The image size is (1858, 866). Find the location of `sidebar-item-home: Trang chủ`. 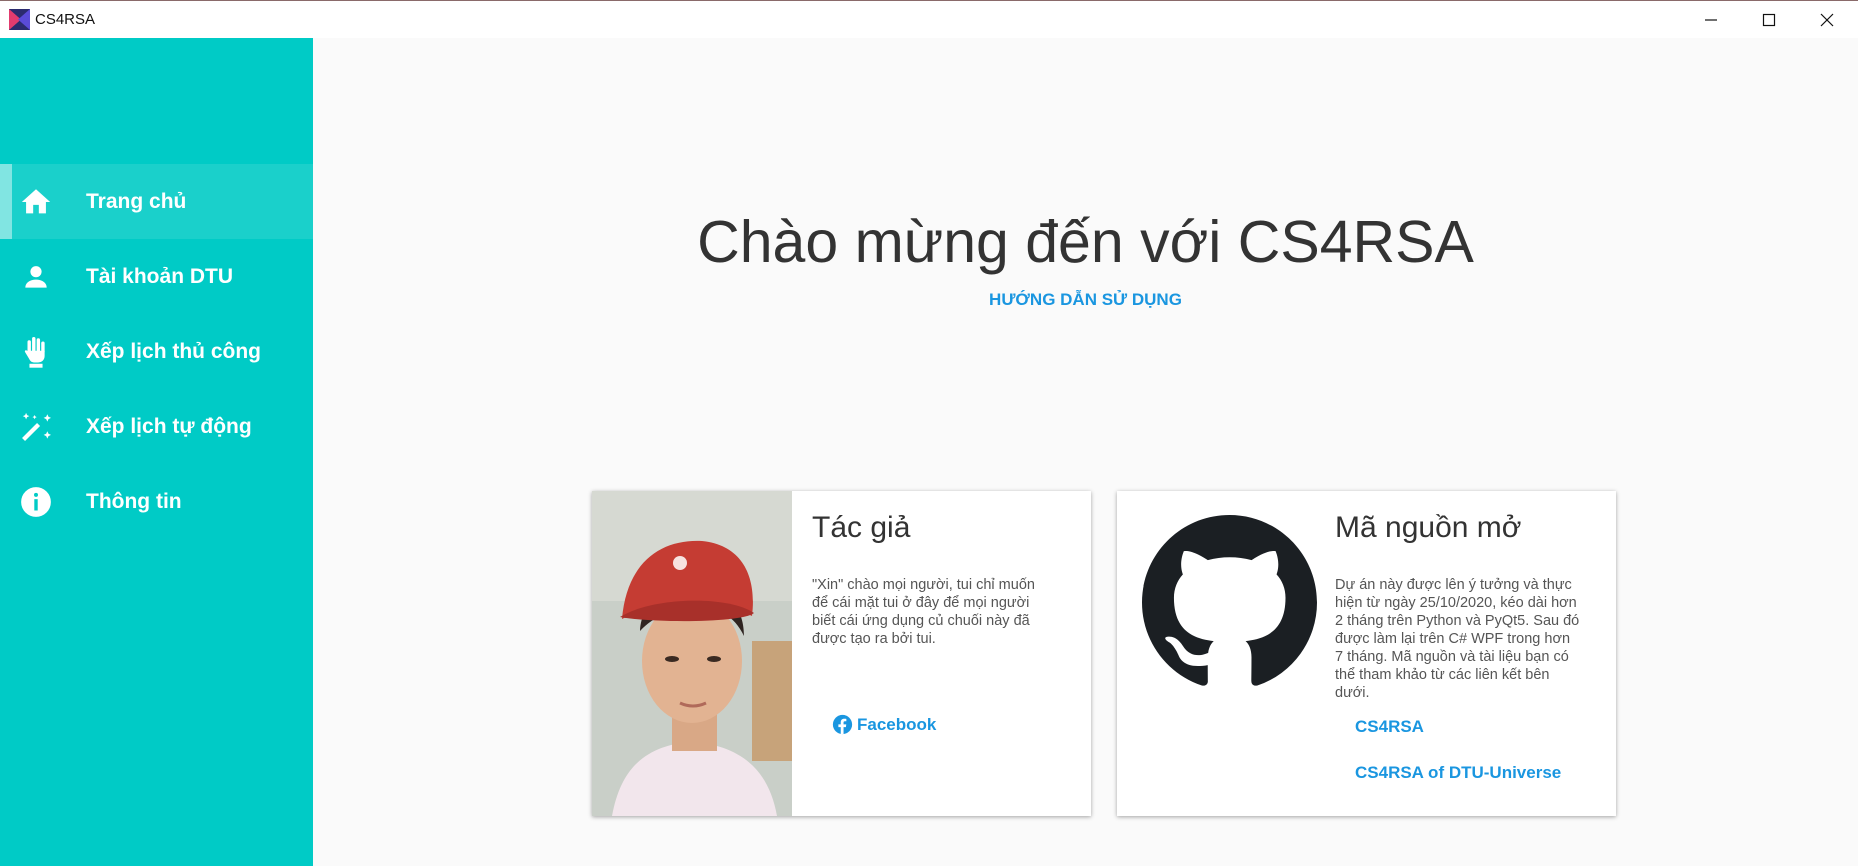

sidebar-item-home: Trang chủ is located at coordinates (156, 201).